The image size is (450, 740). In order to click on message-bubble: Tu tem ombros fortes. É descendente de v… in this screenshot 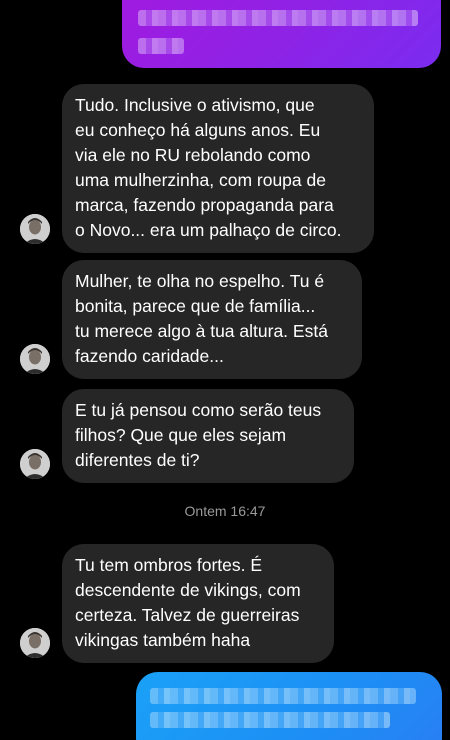, I will do `click(198, 603)`.